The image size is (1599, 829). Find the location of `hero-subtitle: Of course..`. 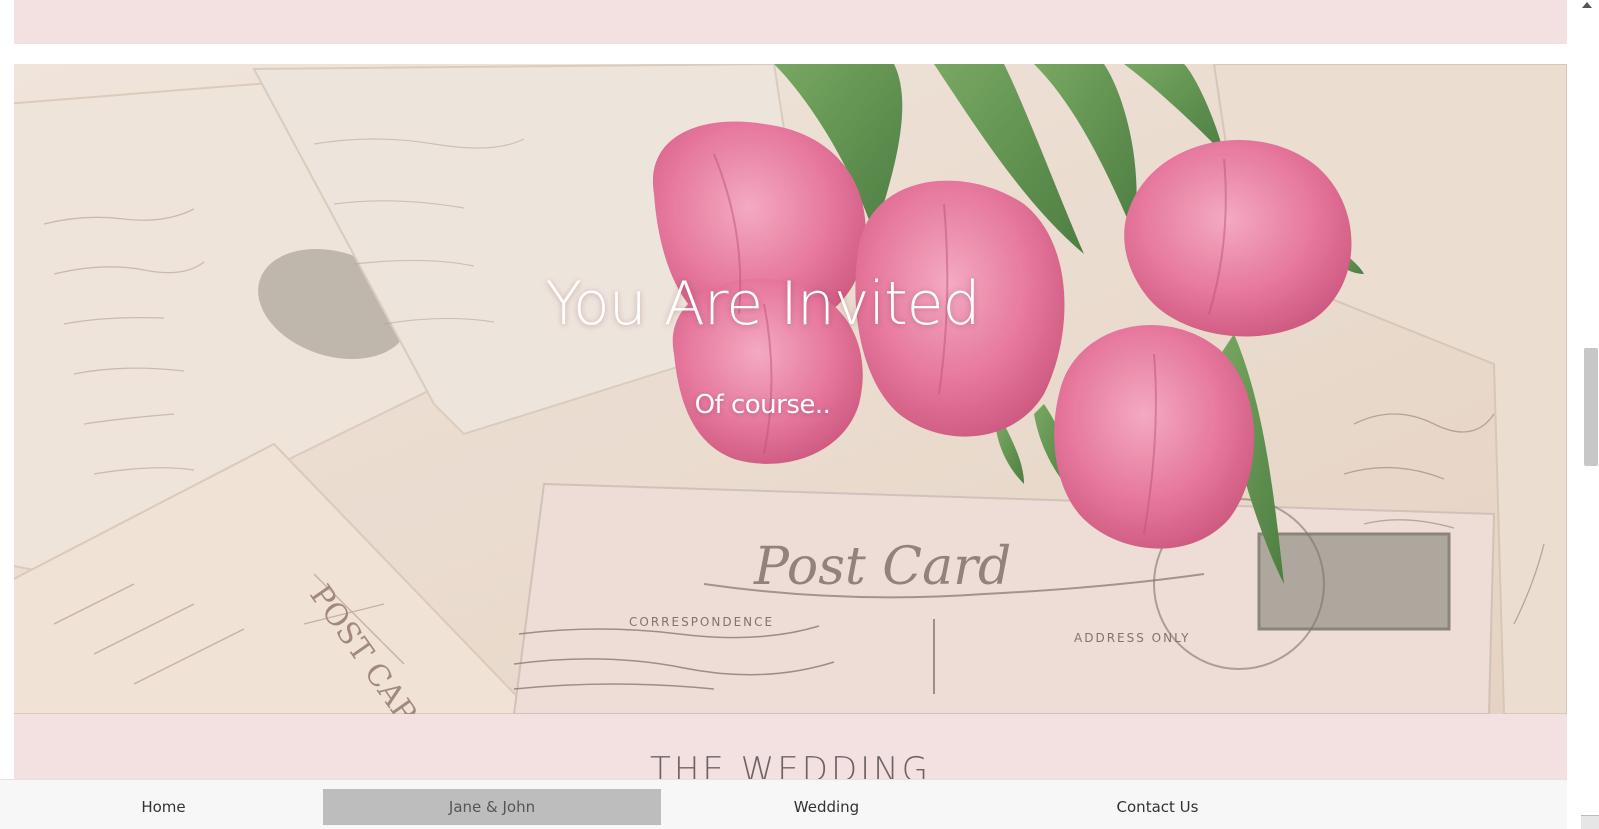

hero-subtitle: Of course.. is located at coordinates (762, 405).